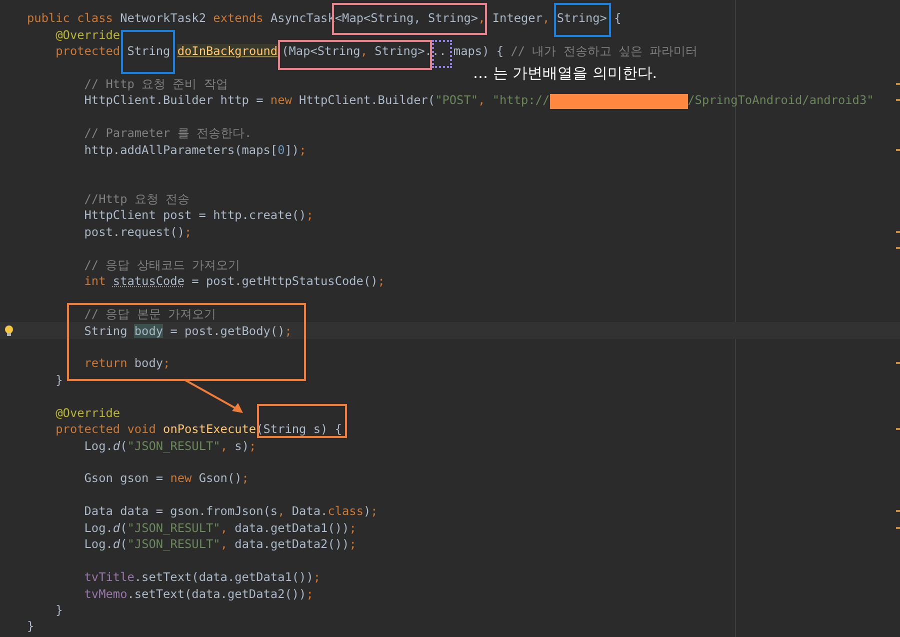  What do you see at coordinates (194, 150) in the screenshot?
I see `code-line: http.addAllParameters(maps[0]);` at bounding box center [194, 150].